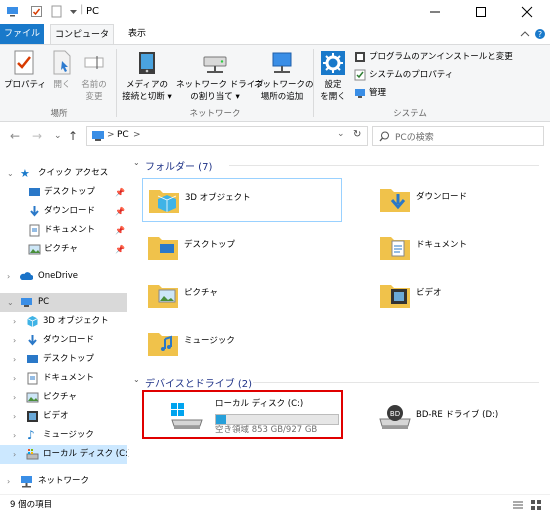  I want to click on tab-view: 表示, so click(137, 34).